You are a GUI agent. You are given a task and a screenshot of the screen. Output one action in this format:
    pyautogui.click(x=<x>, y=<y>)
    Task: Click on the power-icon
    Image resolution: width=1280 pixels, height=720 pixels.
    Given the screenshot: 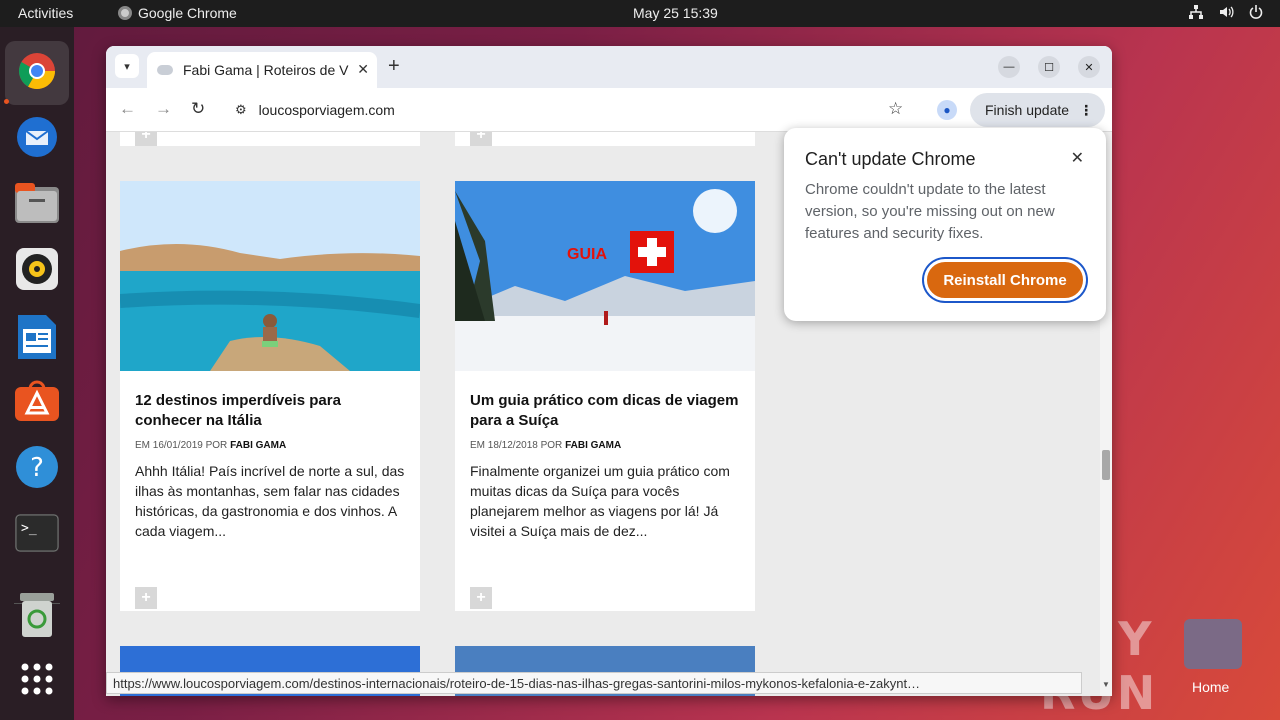 What is the action you would take?
    pyautogui.click(x=1256, y=13)
    